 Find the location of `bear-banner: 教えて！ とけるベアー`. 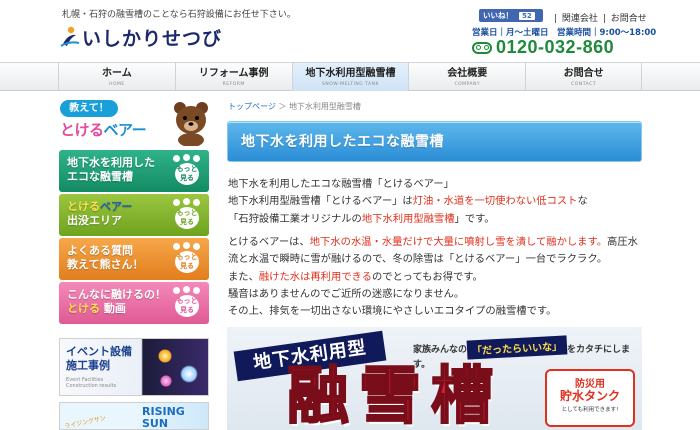

bear-banner: 教えて！ とけるベアー is located at coordinates (135, 124).